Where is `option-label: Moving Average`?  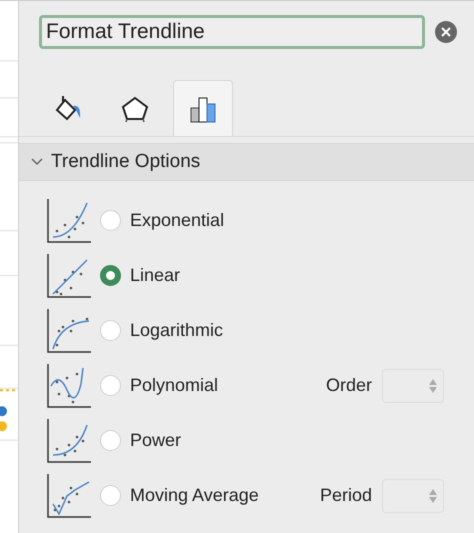
option-label: Moving Average is located at coordinates (195, 495).